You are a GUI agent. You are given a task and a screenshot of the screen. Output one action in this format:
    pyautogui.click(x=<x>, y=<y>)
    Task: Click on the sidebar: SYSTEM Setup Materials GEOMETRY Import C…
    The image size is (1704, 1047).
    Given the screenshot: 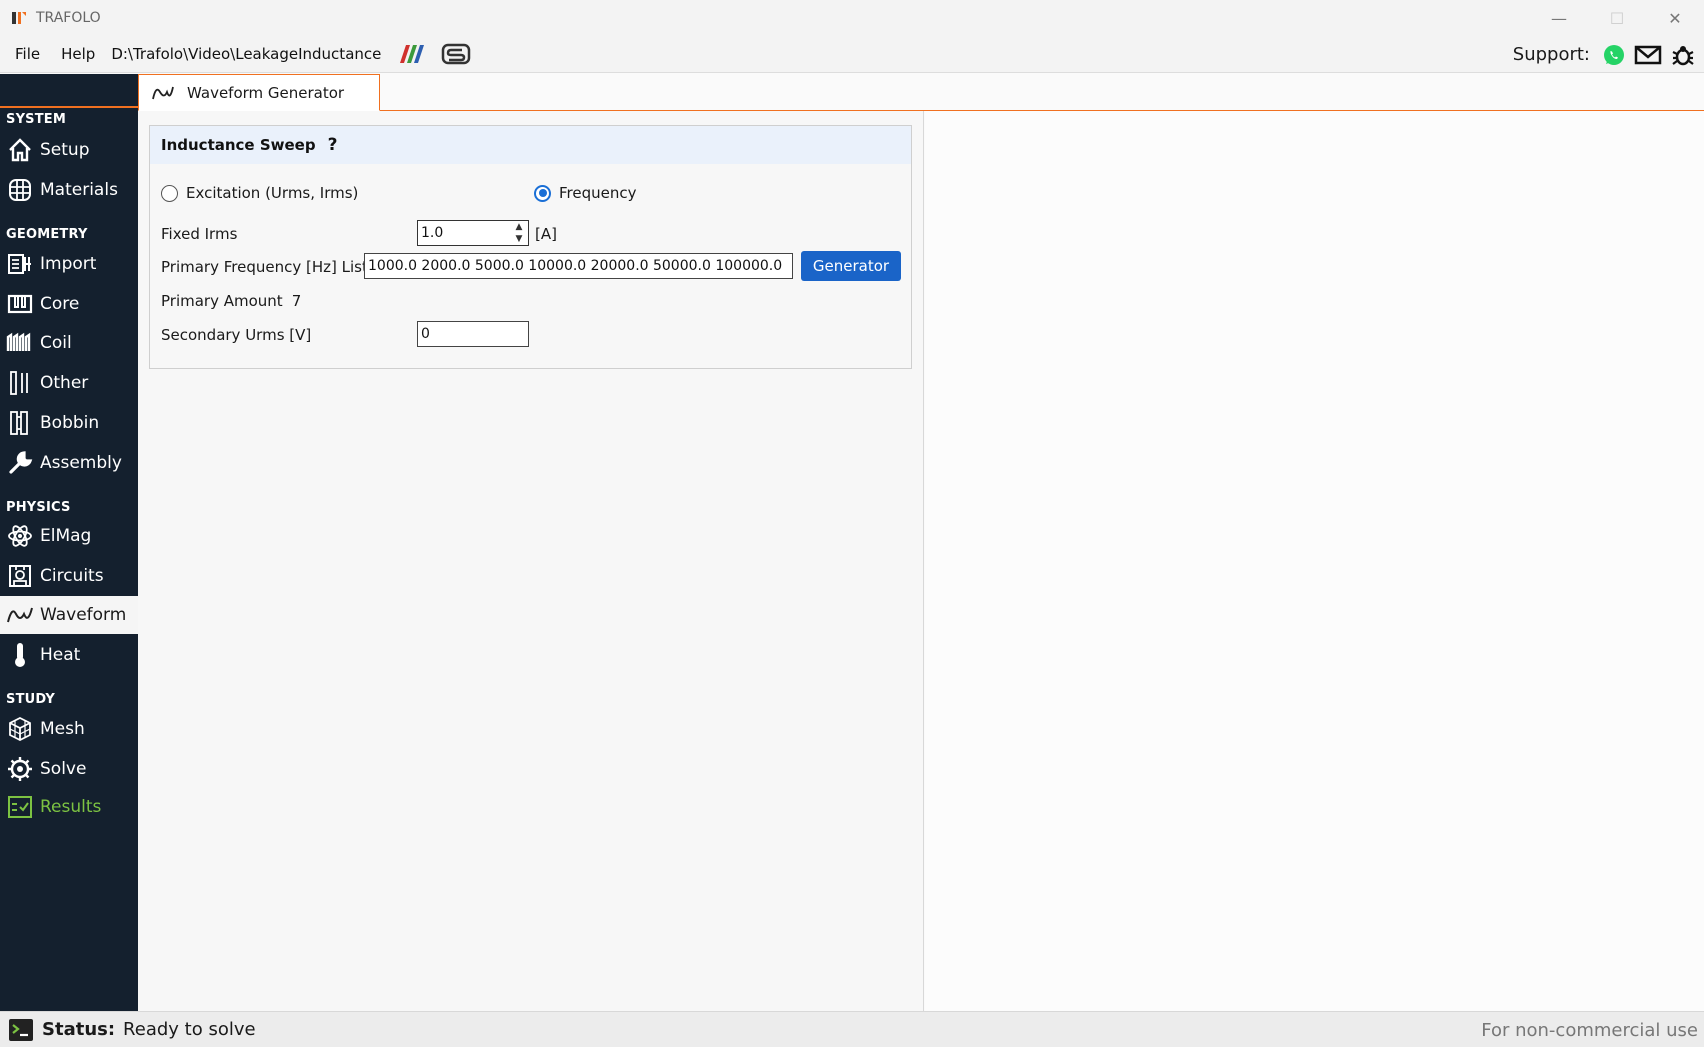 What is the action you would take?
    pyautogui.click(x=69, y=542)
    